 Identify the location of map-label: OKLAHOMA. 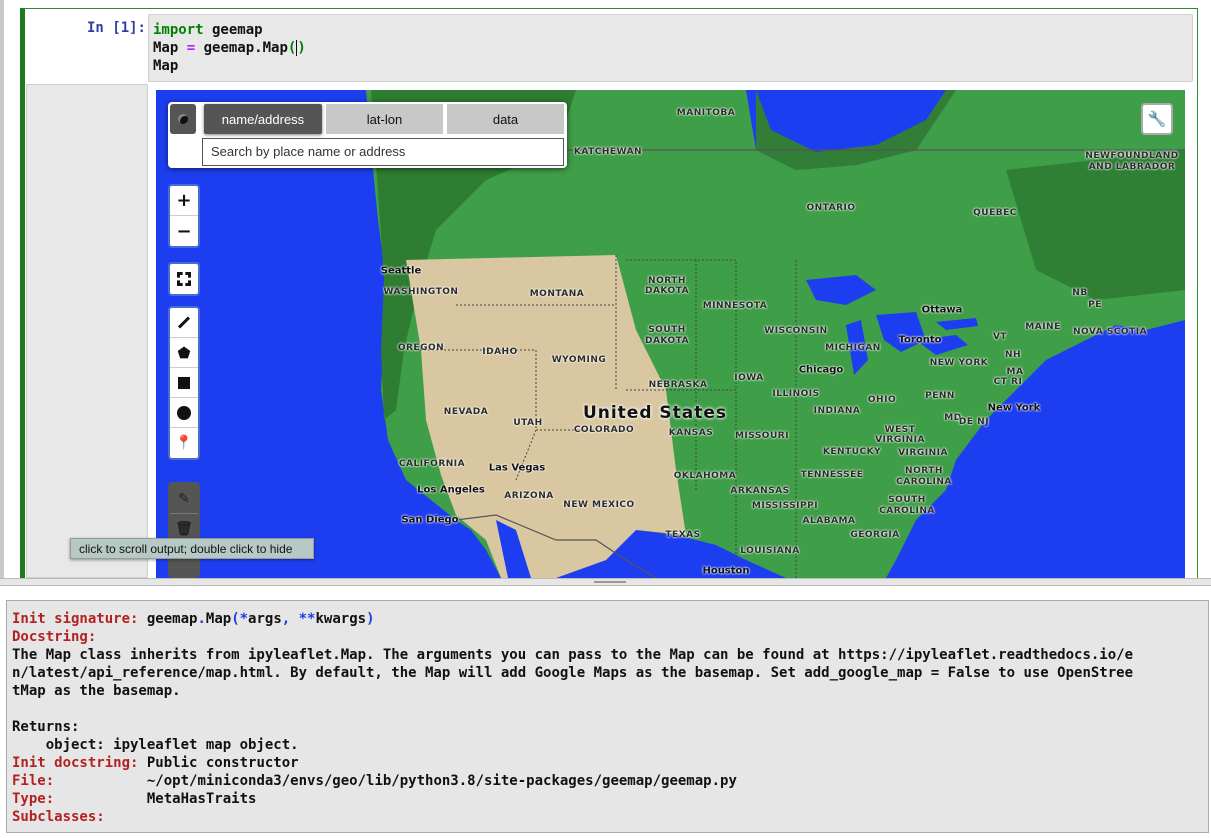
(705, 476).